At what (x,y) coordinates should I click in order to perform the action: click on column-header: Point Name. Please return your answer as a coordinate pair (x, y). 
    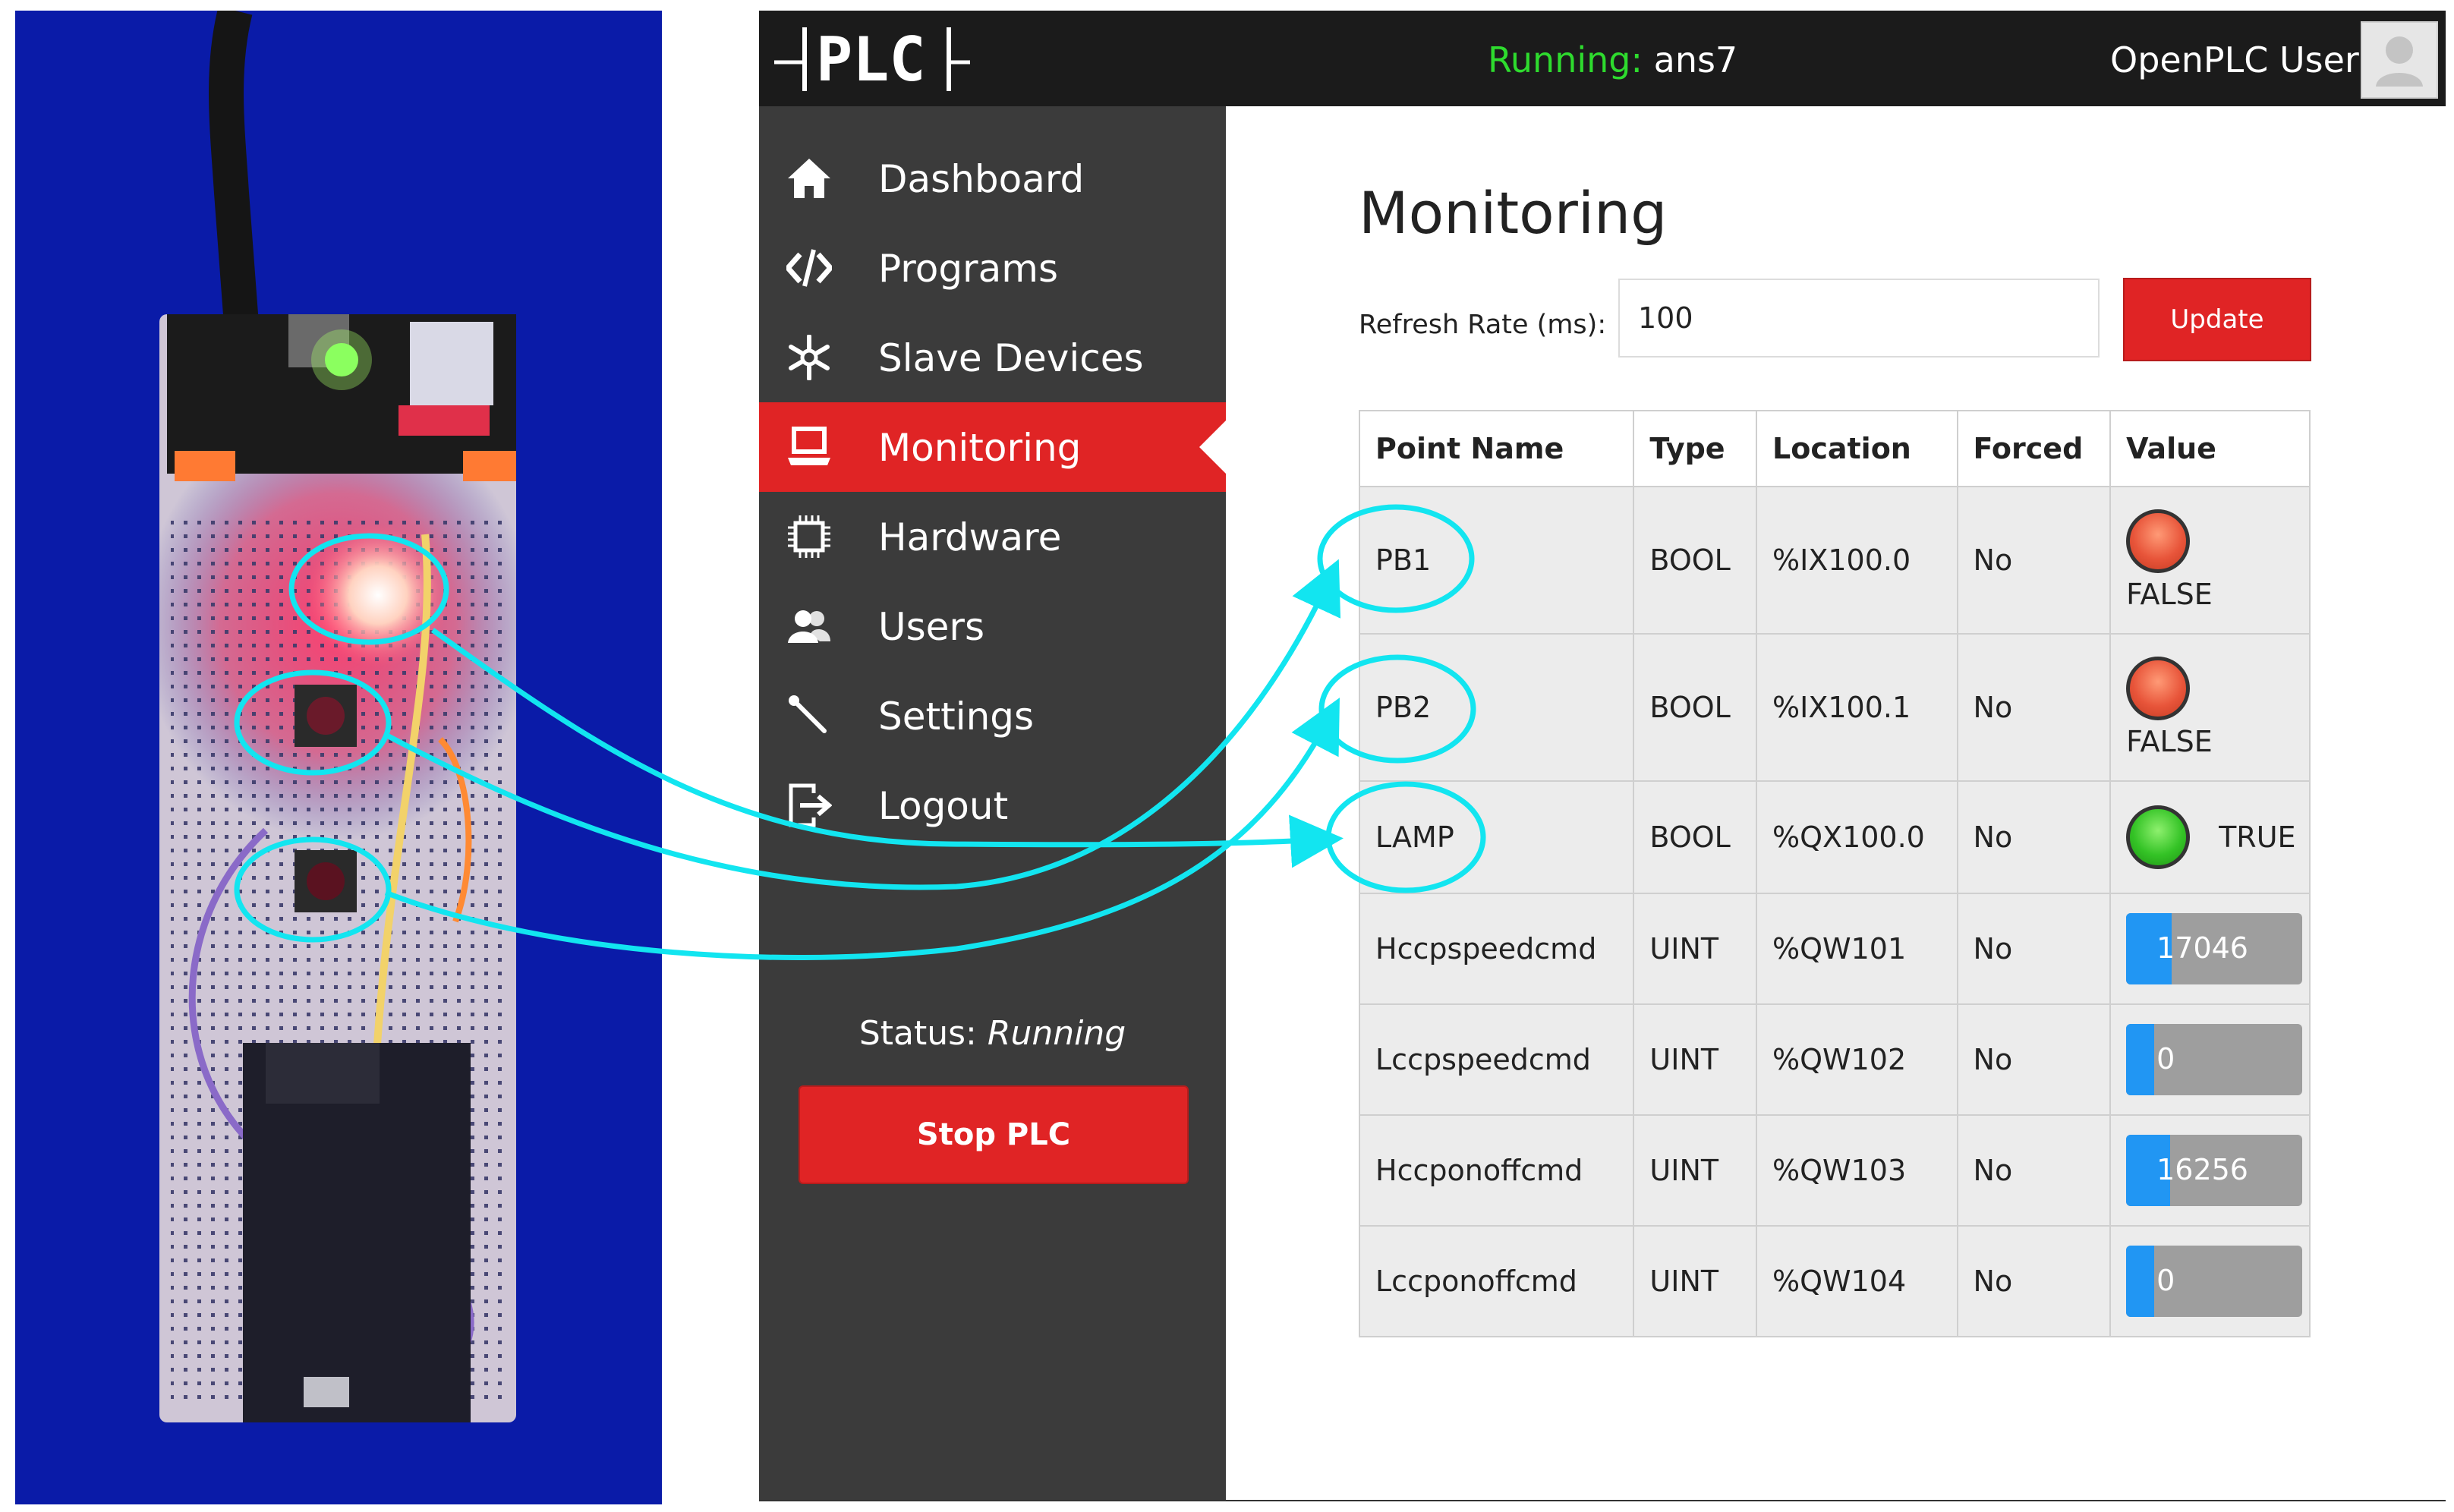
    Looking at the image, I should click on (1496, 448).